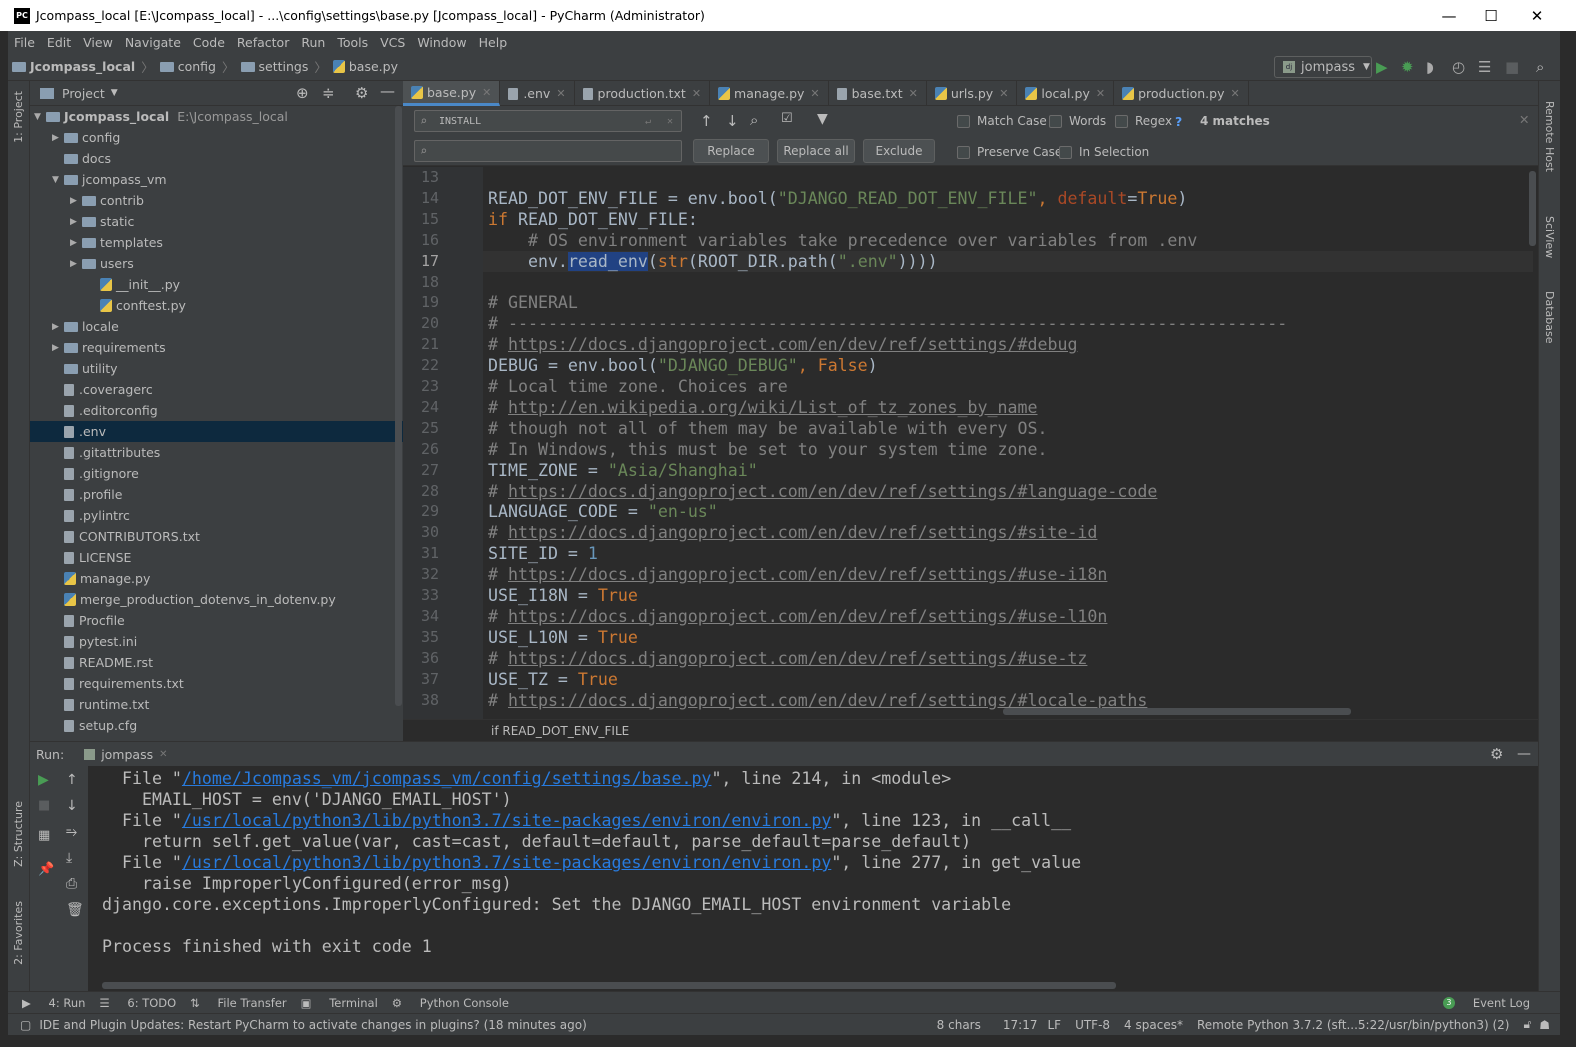 The height and width of the screenshot is (1047, 1576). Describe the element at coordinates (216, 158) in the screenshot. I see `tree-item: docs` at that location.